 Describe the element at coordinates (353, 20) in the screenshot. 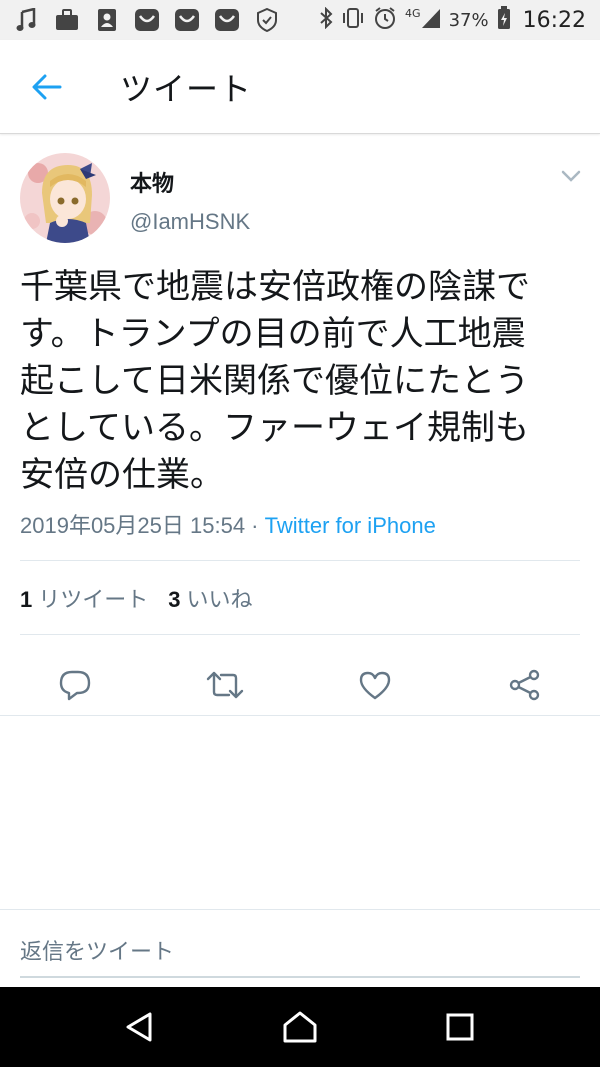

I see `vibrate-icon` at that location.